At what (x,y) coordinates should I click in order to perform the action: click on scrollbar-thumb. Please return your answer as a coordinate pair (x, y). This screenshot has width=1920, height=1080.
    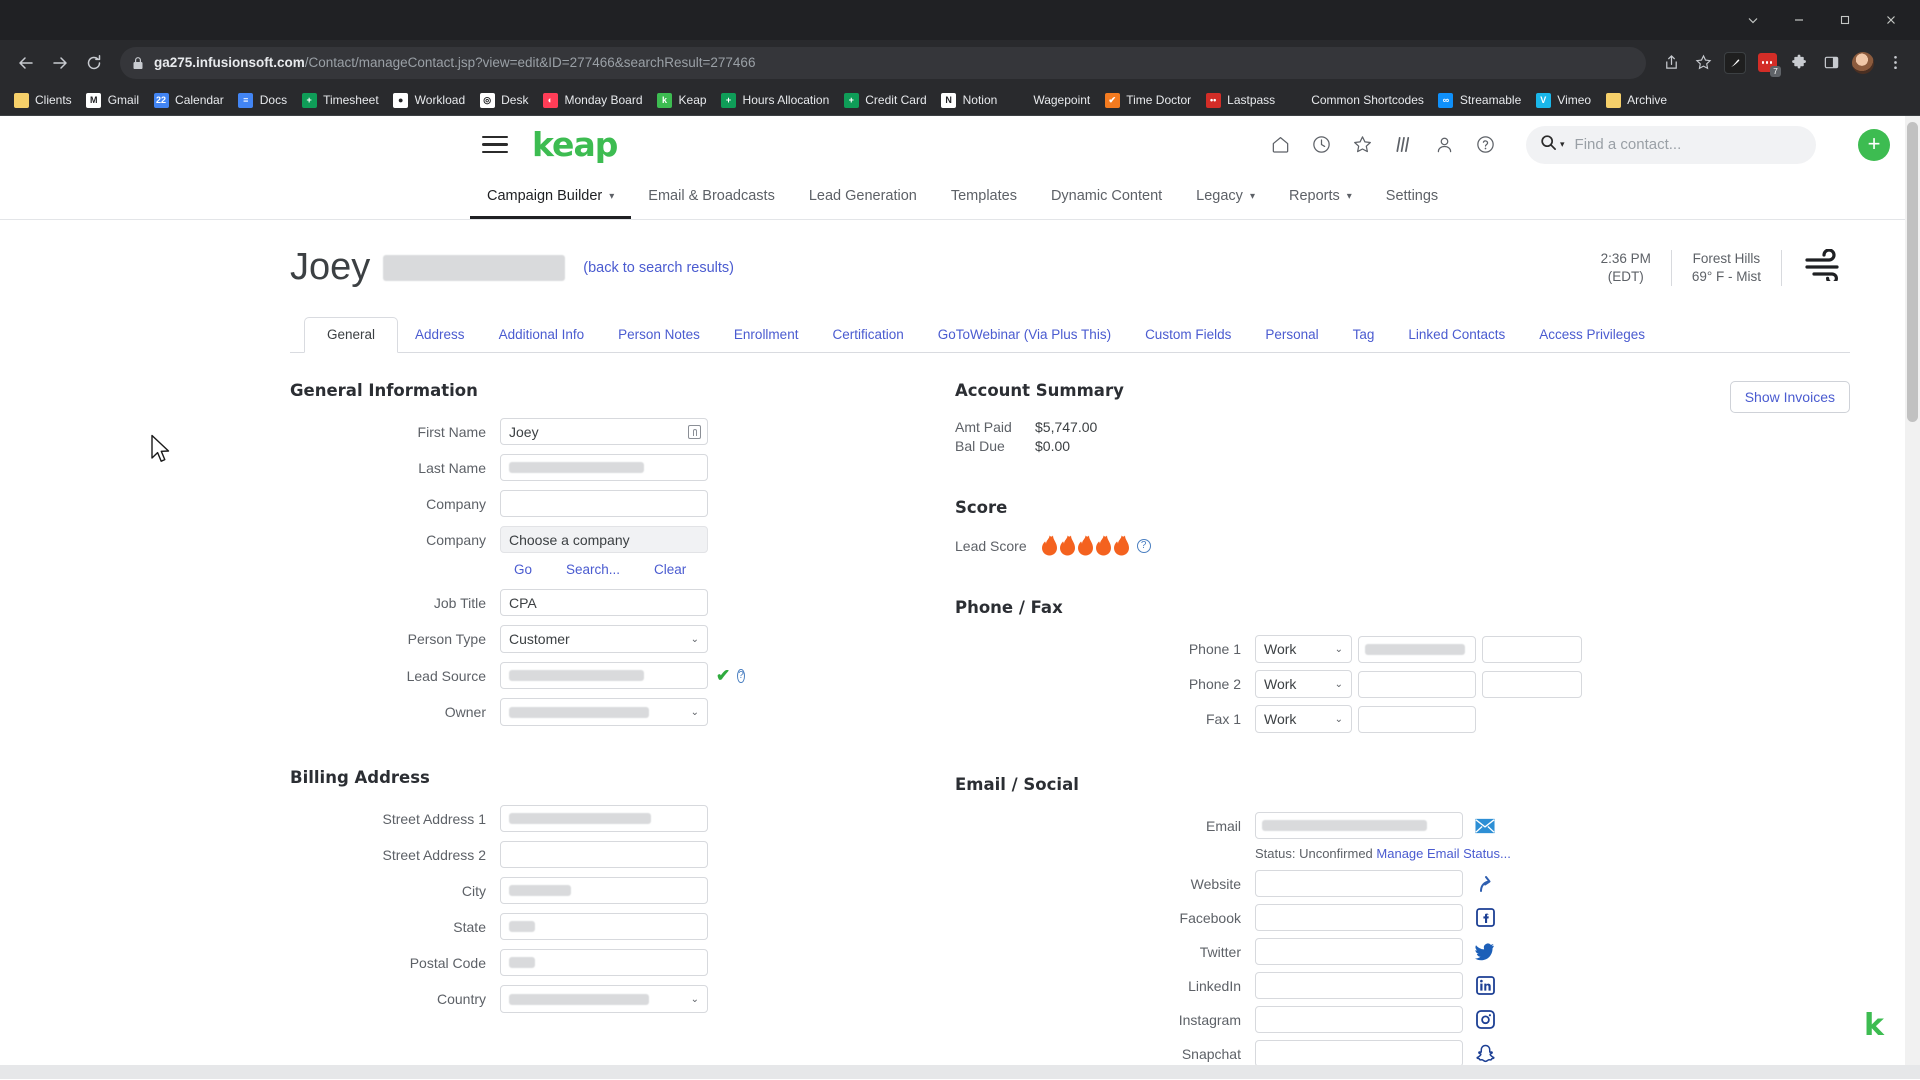
    Looking at the image, I should click on (1912, 272).